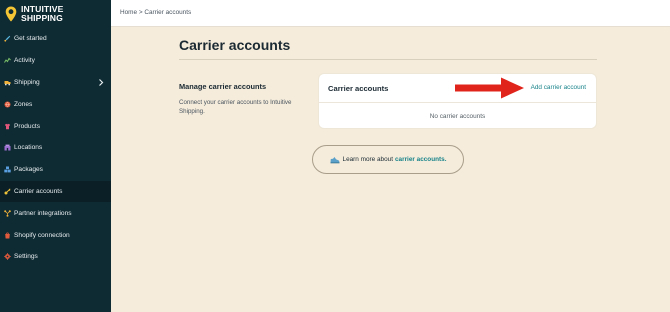 This screenshot has height=312, width=670. What do you see at coordinates (7, 235) in the screenshot?
I see `shopify-icon` at bounding box center [7, 235].